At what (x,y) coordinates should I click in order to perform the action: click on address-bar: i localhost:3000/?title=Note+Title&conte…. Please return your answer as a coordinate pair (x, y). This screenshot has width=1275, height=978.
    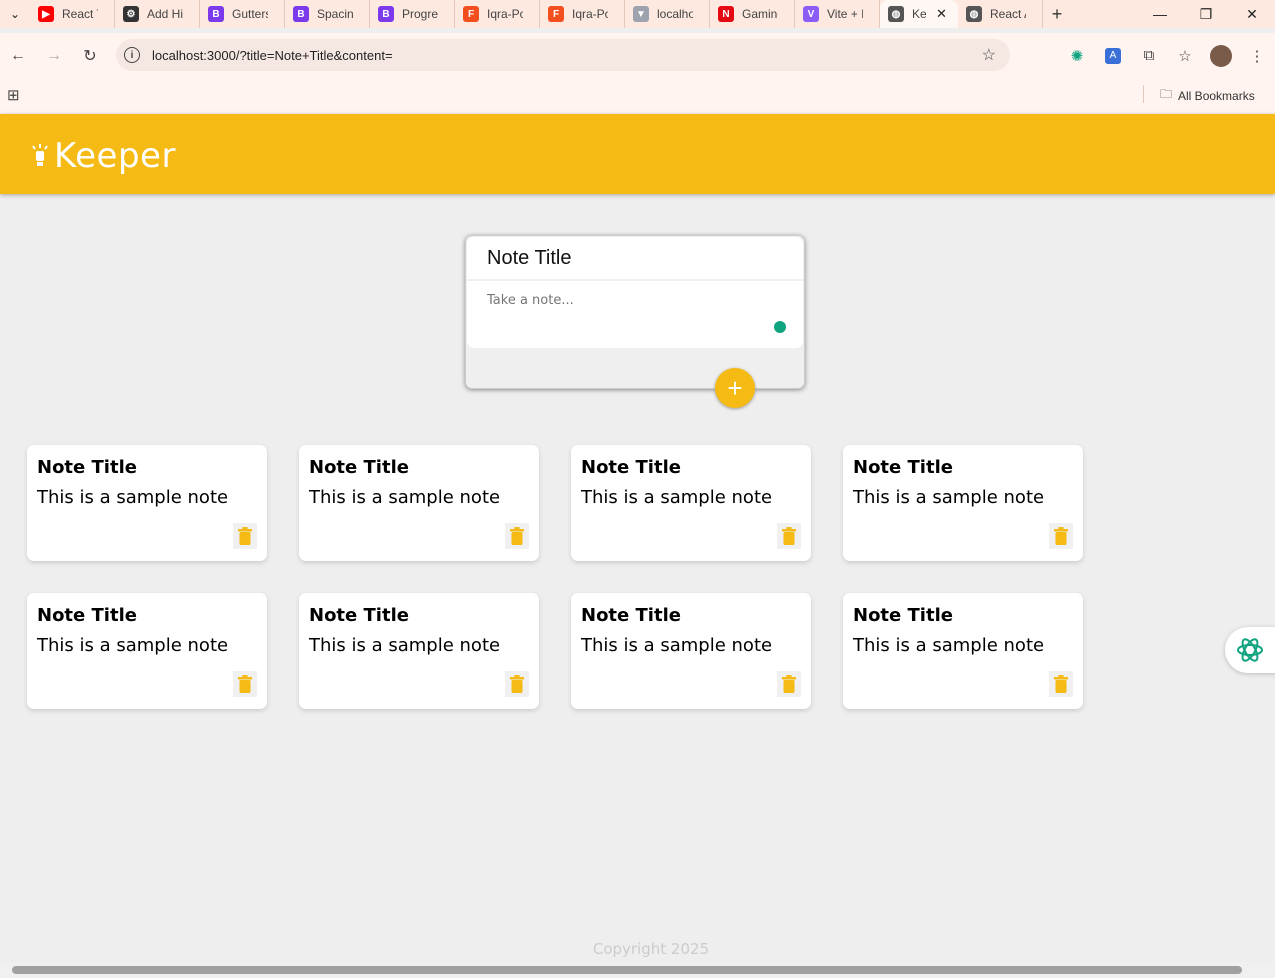
    Looking at the image, I should click on (563, 55).